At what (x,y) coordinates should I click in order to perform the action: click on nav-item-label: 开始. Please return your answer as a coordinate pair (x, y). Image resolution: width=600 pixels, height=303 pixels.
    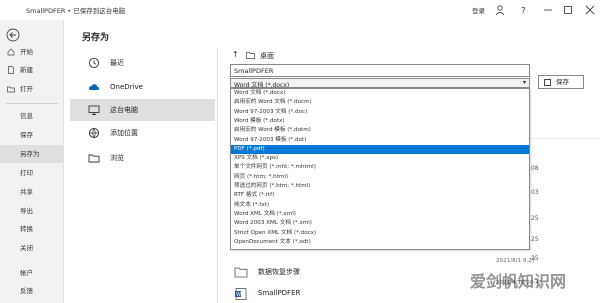
    Looking at the image, I should click on (26, 52).